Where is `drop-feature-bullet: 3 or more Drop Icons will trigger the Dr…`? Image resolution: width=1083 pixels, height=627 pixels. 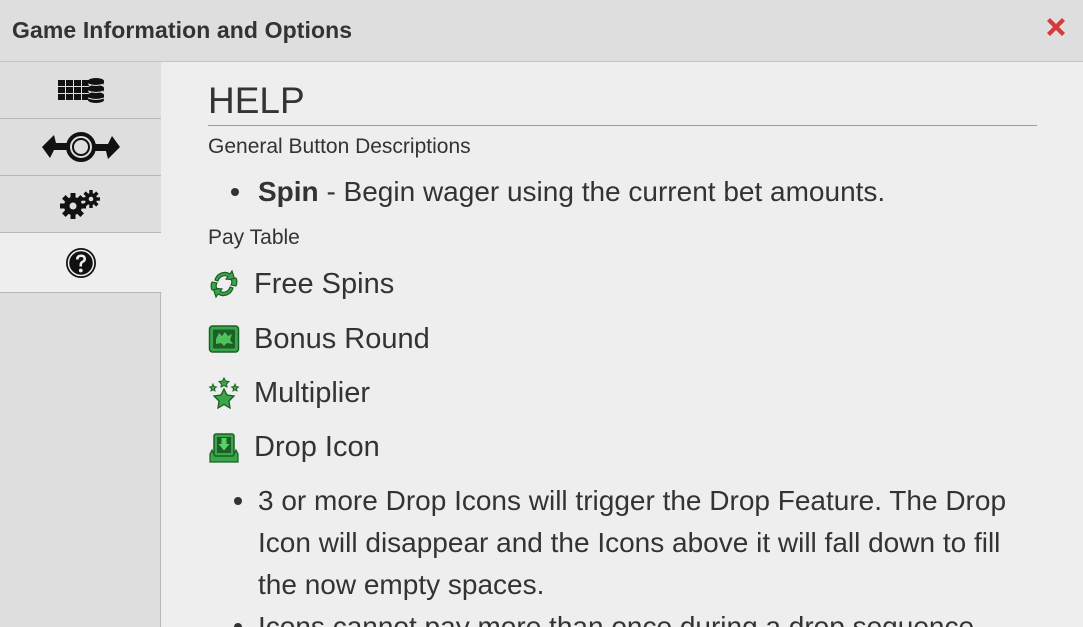 drop-feature-bullet: 3 or more Drop Icons will trigger the Dr… is located at coordinates (626, 543).